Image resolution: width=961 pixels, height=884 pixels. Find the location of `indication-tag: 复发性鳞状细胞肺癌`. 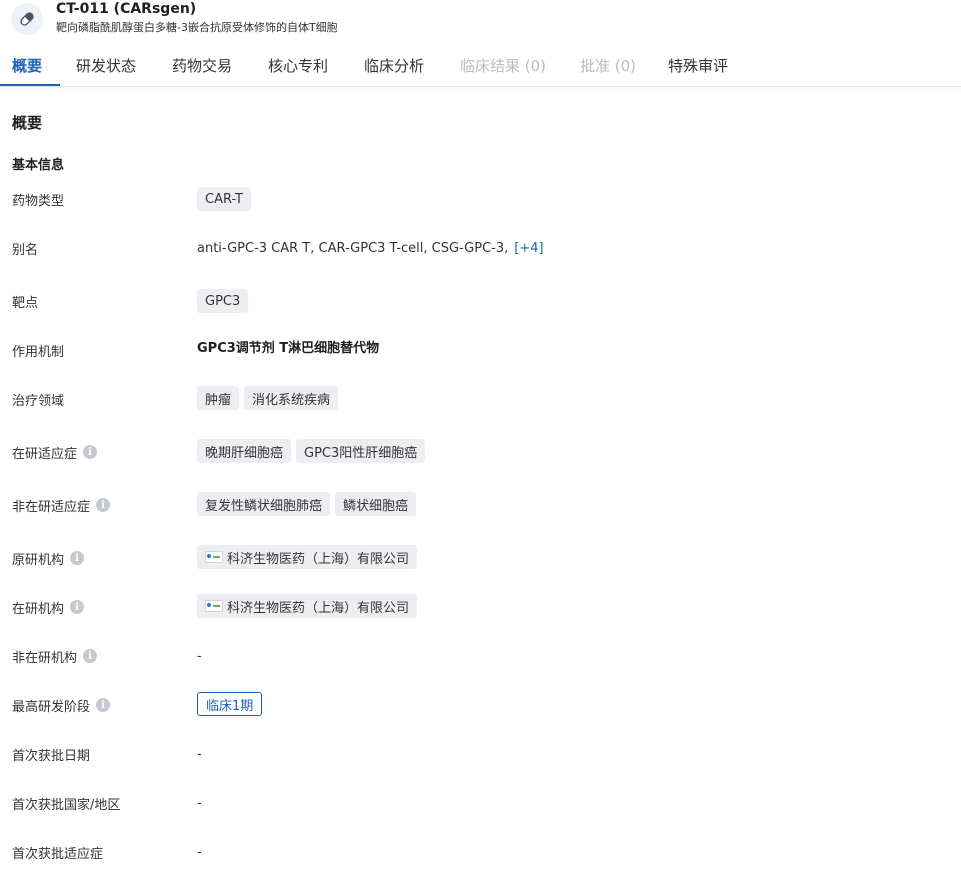

indication-tag: 复发性鳞状细胞肺癌 is located at coordinates (264, 504).